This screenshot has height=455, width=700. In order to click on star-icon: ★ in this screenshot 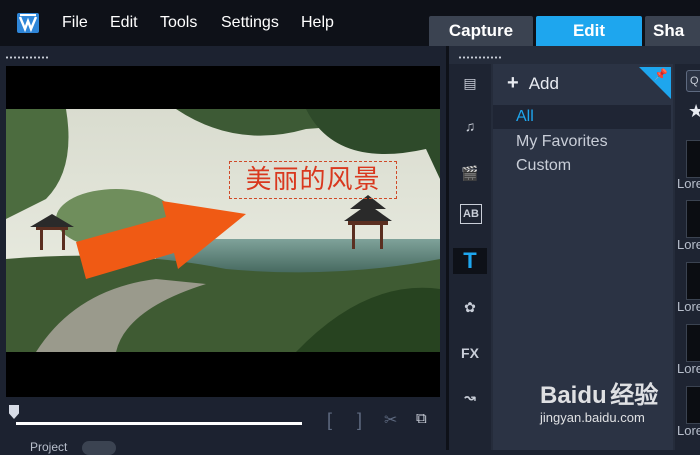, I will do `click(694, 111)`.